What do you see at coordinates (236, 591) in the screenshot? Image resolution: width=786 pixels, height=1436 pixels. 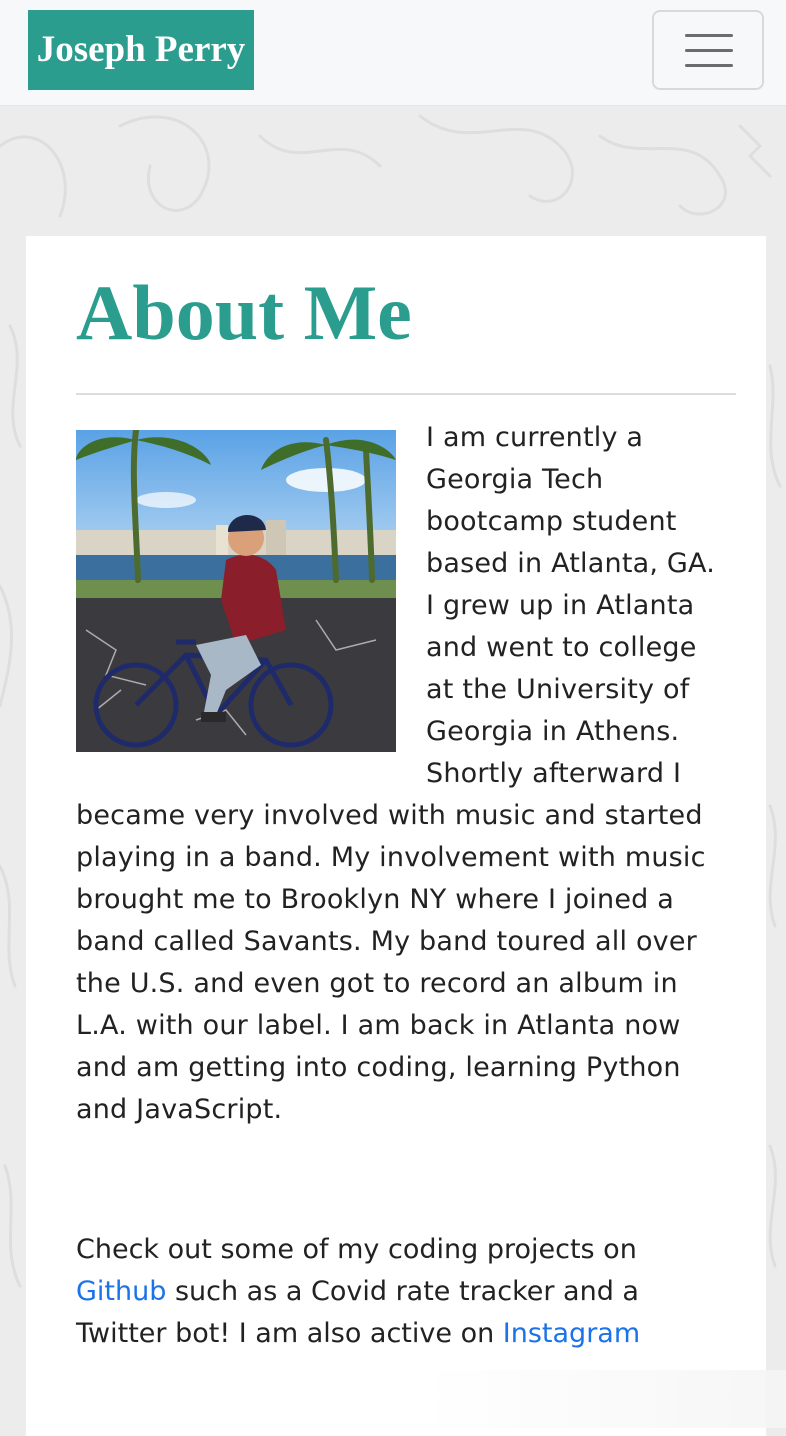 I see `profile-photo` at bounding box center [236, 591].